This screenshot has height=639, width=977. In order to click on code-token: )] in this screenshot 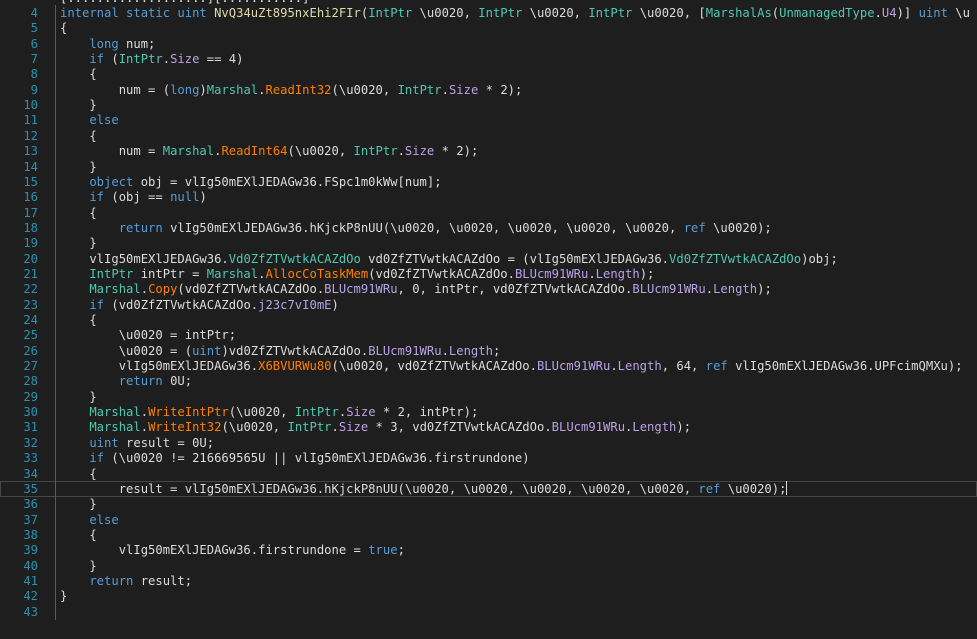, I will do `click(907, 13)`.